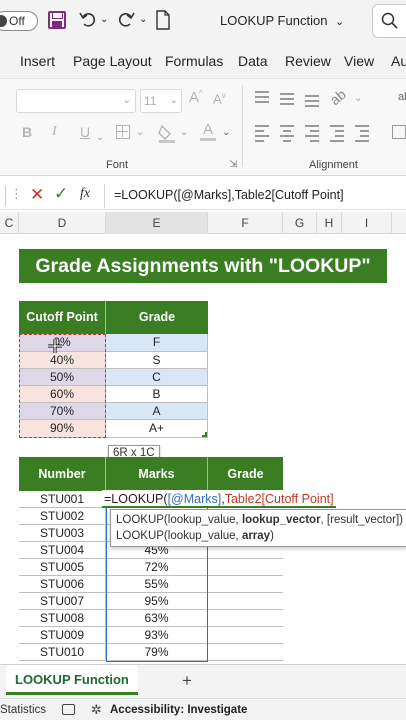 The height and width of the screenshot is (720, 406). What do you see at coordinates (37, 61) in the screenshot?
I see `tab-insert: Insert` at bounding box center [37, 61].